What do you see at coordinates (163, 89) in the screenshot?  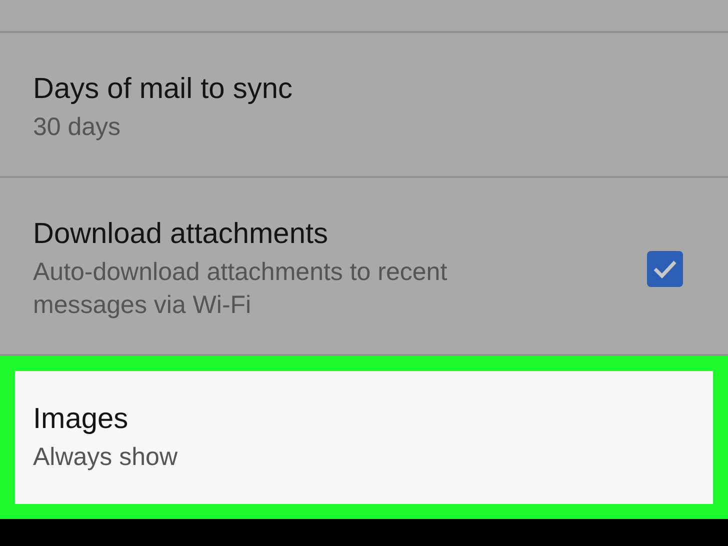 I see `setting-title: Days of mail to sync` at bounding box center [163, 89].